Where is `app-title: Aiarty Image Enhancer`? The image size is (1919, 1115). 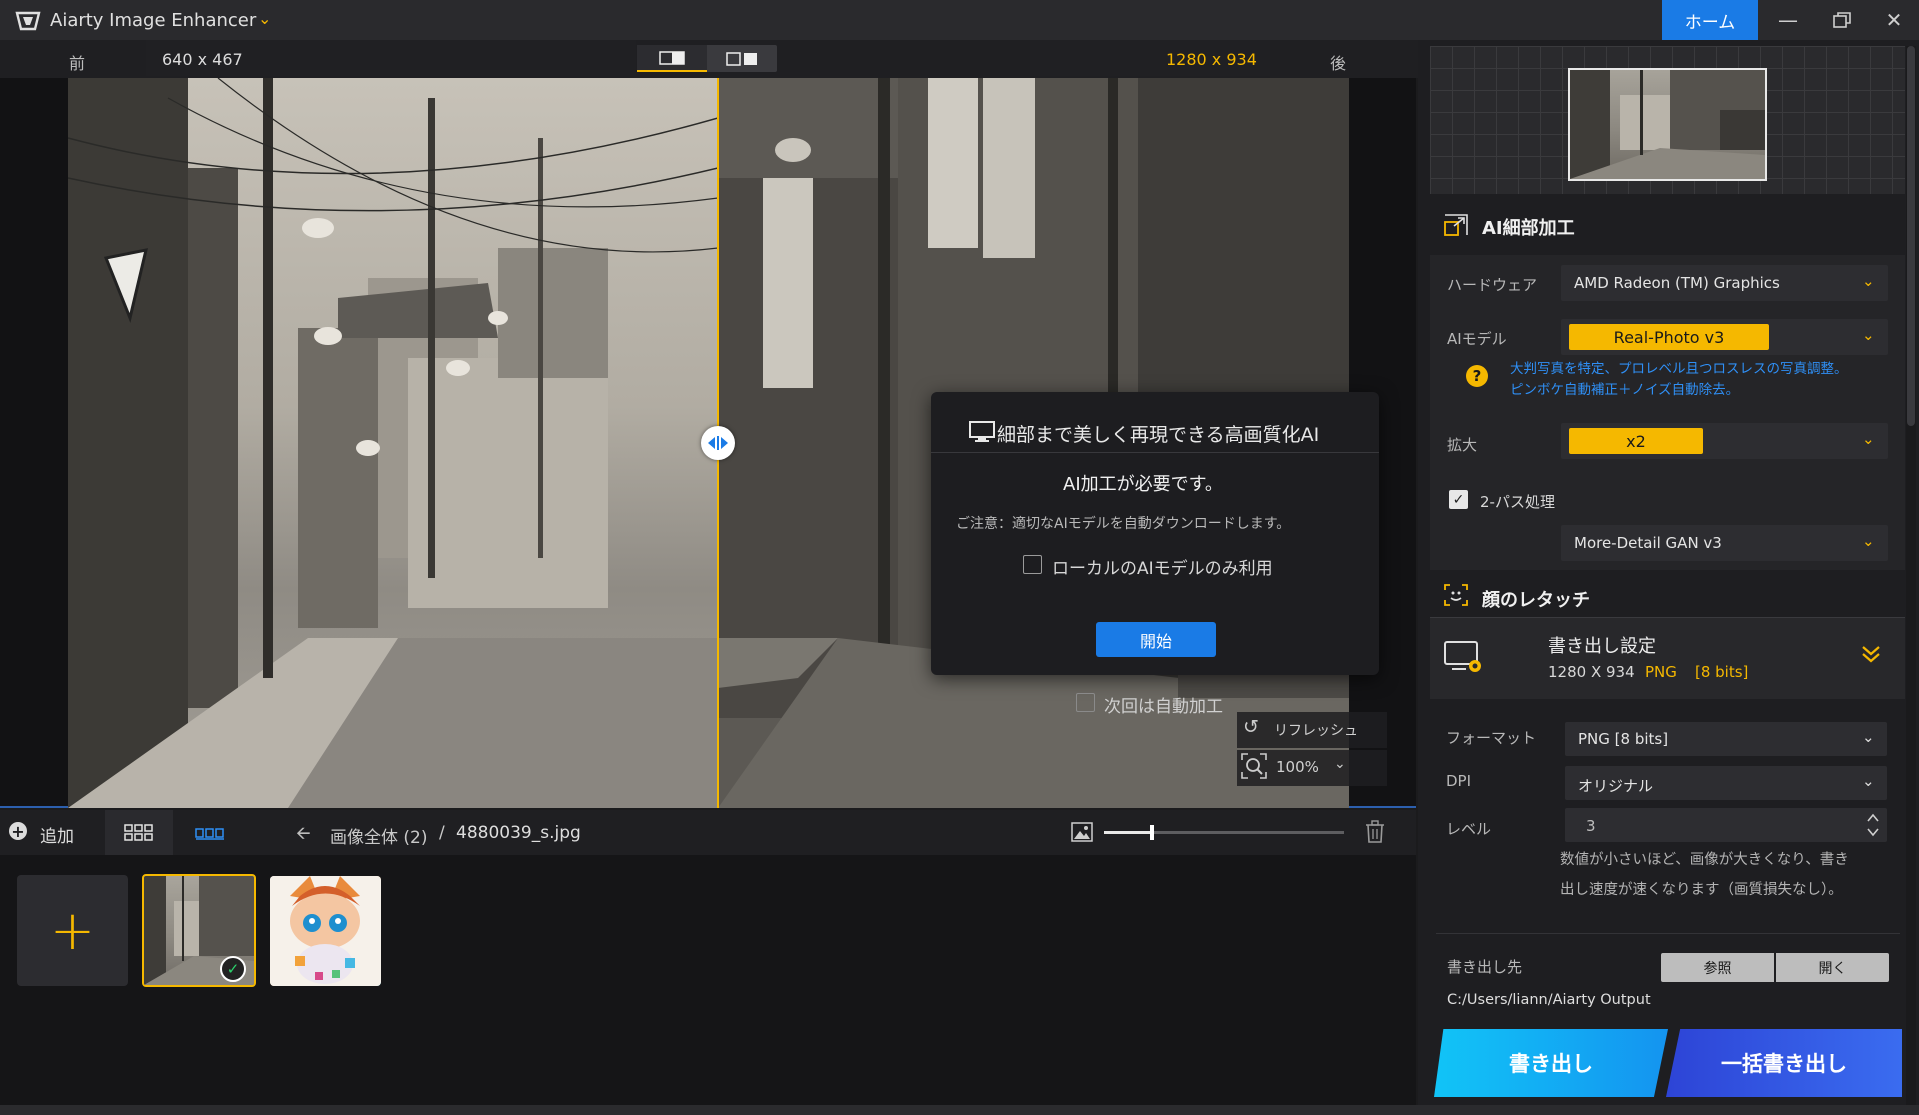
app-title: Aiarty Image Enhancer is located at coordinates (153, 20).